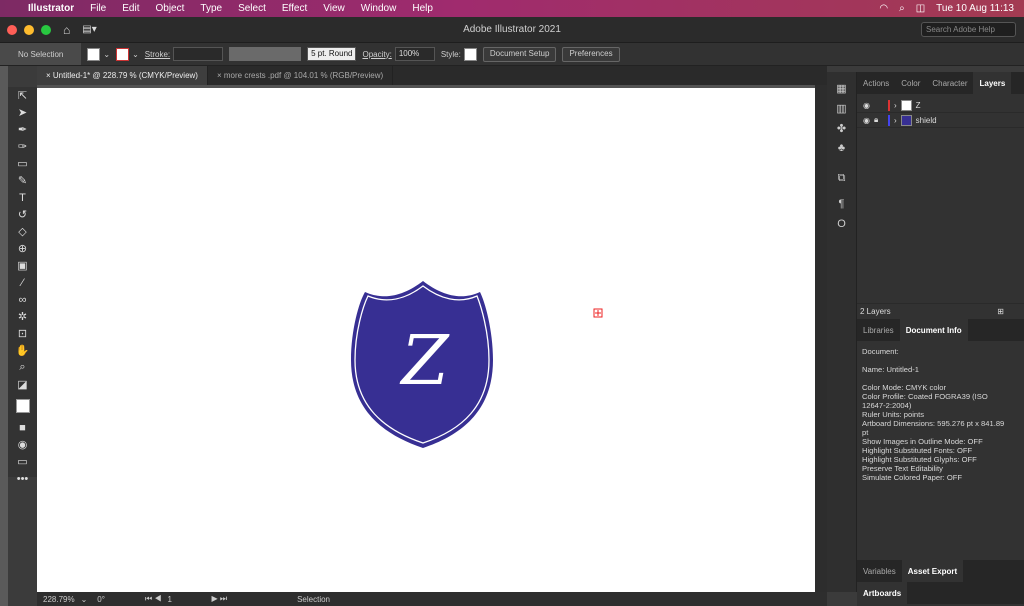 The height and width of the screenshot is (606, 1024). Describe the element at coordinates (932, 571) in the screenshot. I see `tab-asset-export: Asset Export` at that location.